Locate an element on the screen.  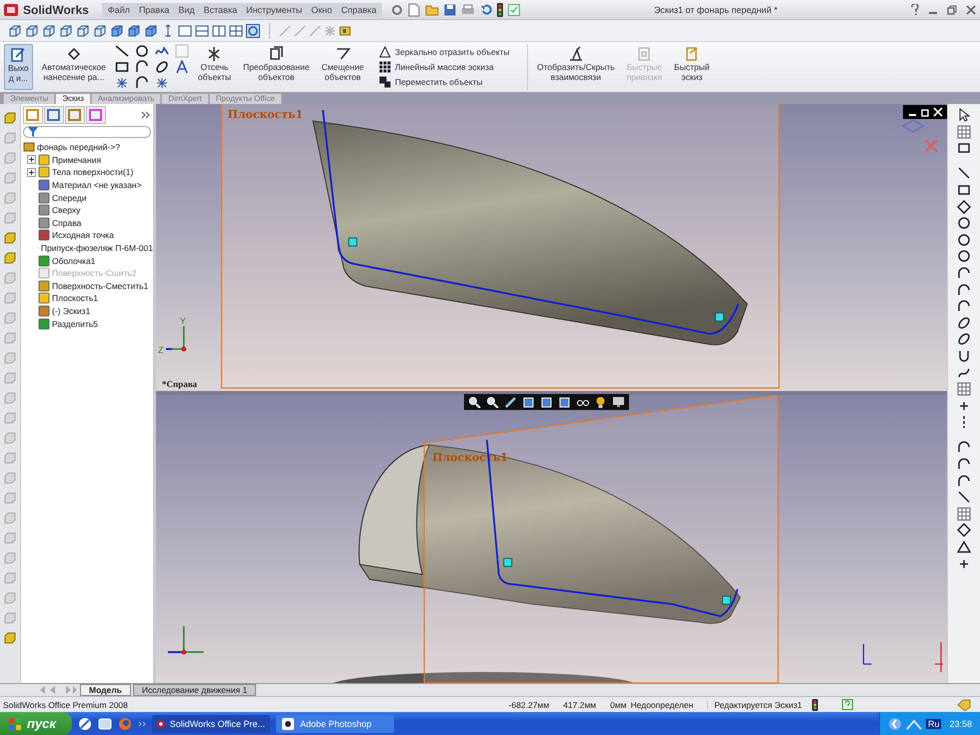
close-icon is located at coordinates (971, 9).